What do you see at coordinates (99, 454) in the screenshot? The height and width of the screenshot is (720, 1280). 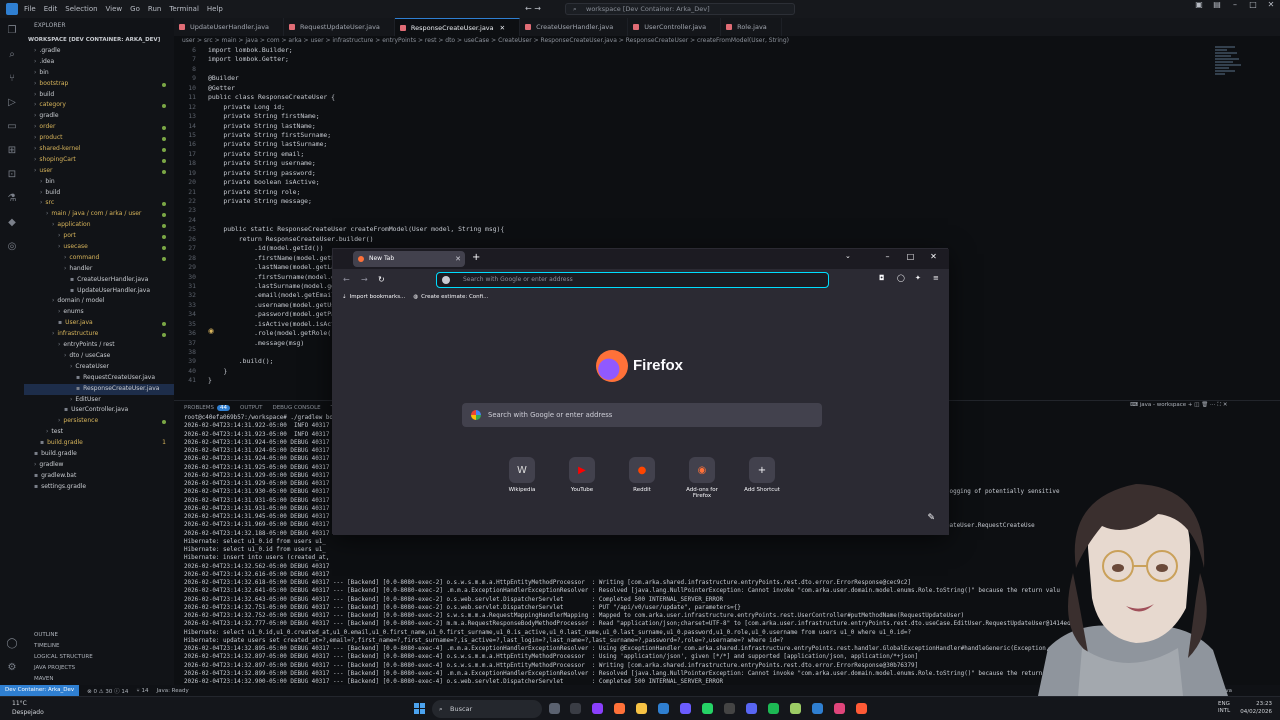 I see `file-tree-item: ▪ build.gradle` at bounding box center [99, 454].